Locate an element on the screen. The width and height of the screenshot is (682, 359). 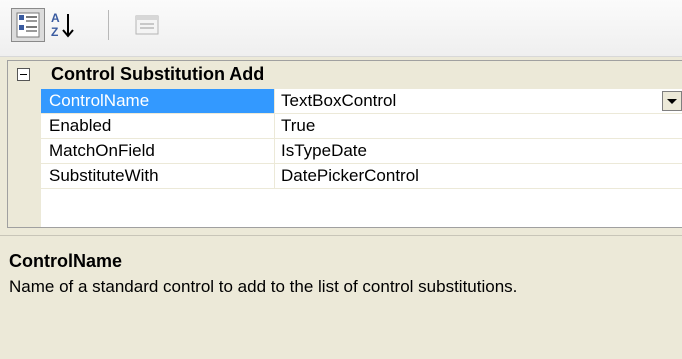
property-pages-button is located at coordinates (147, 25).